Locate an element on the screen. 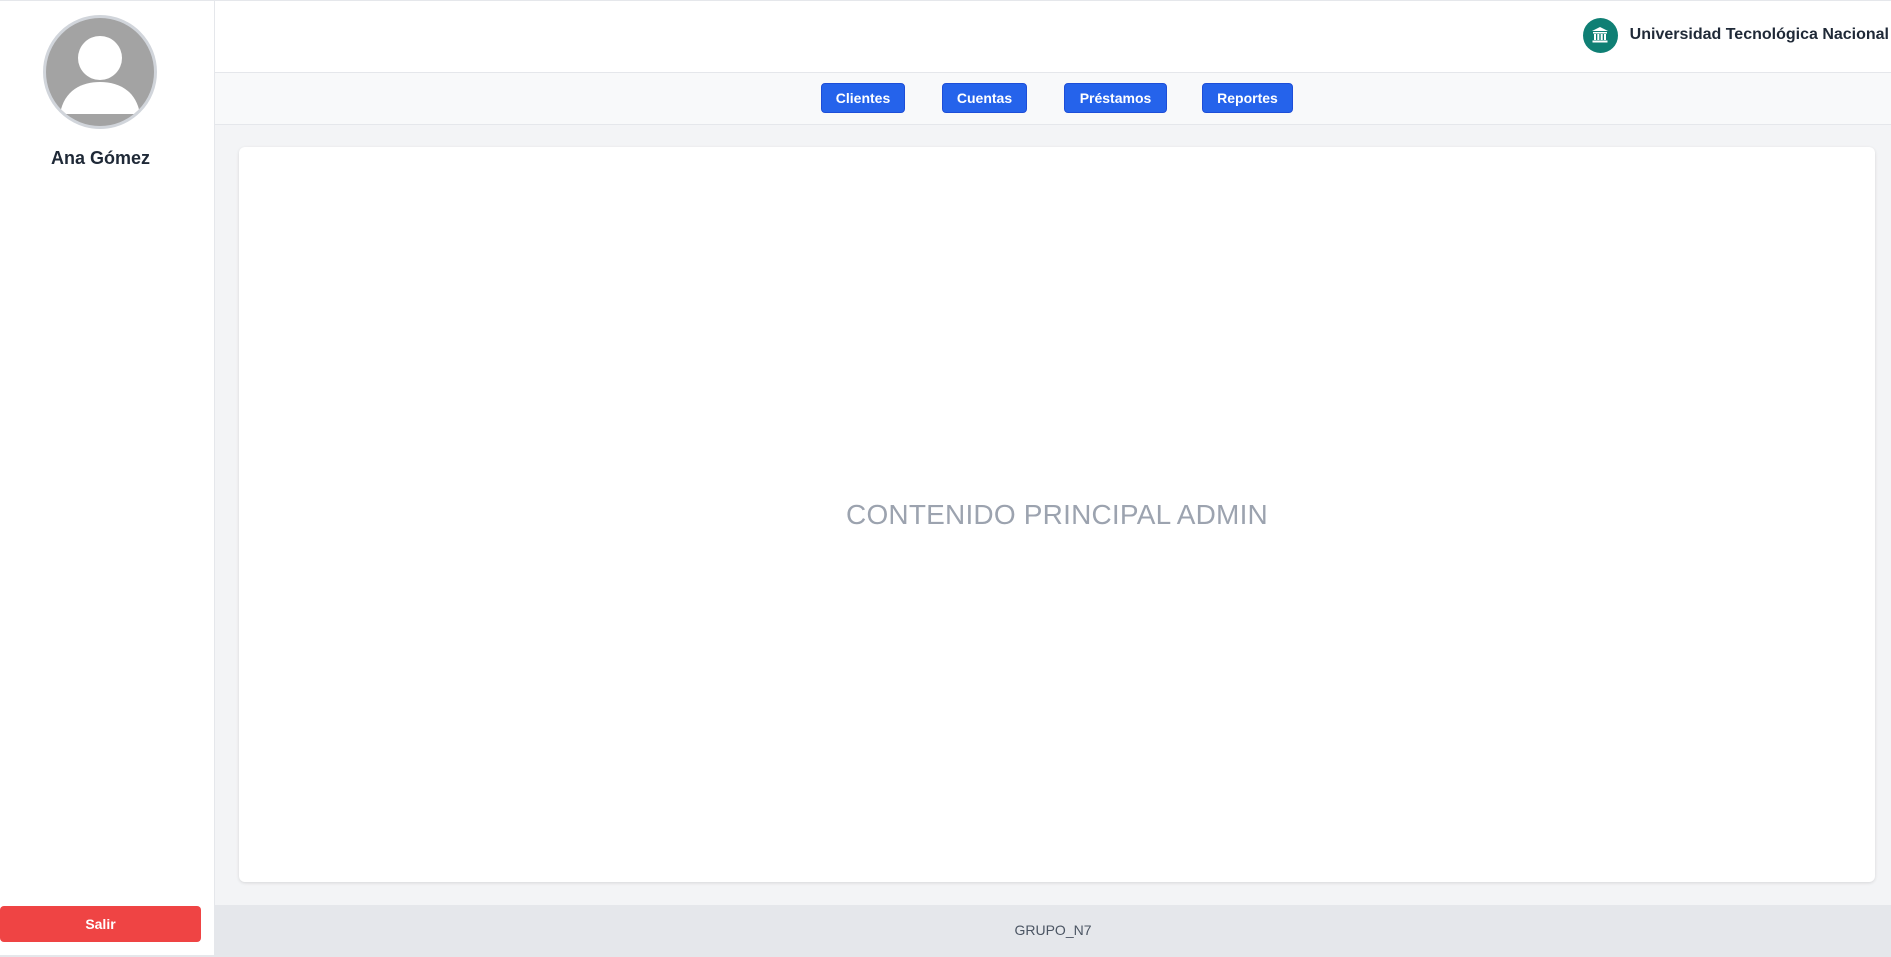  footer: GRUPO_N7 is located at coordinates (1053, 930).